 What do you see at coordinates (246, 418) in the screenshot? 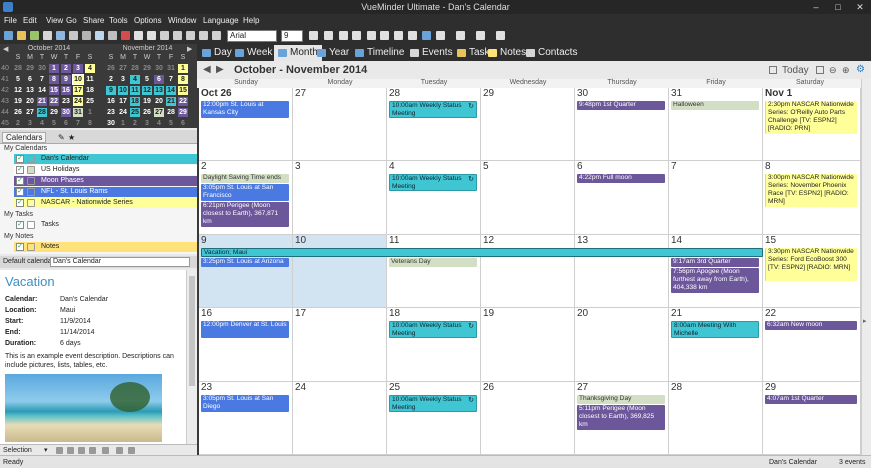
I see `day-cell: 23 3:05pm St. Louis at San Diego` at bounding box center [246, 418].